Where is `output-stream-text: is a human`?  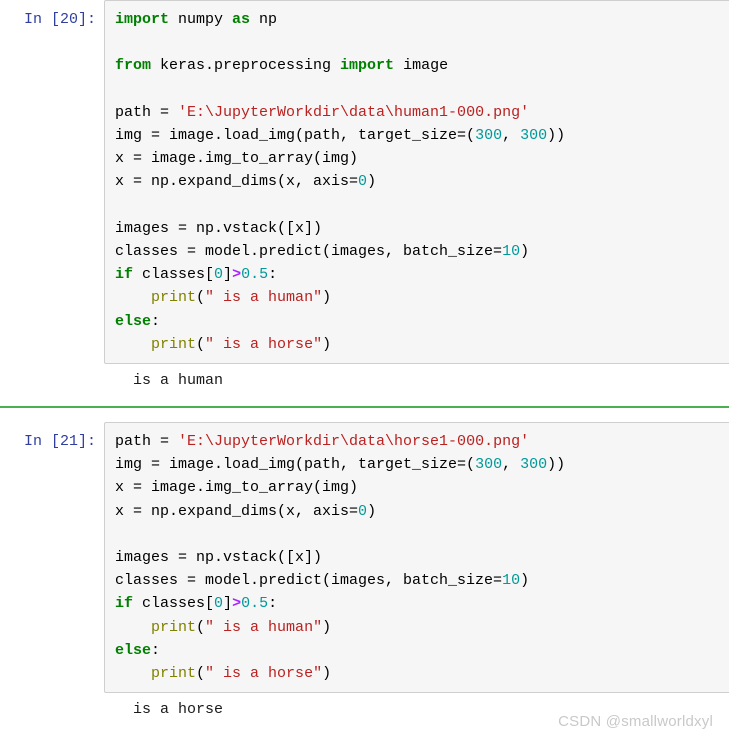
output-stream-text: is a human is located at coordinates (174, 381).